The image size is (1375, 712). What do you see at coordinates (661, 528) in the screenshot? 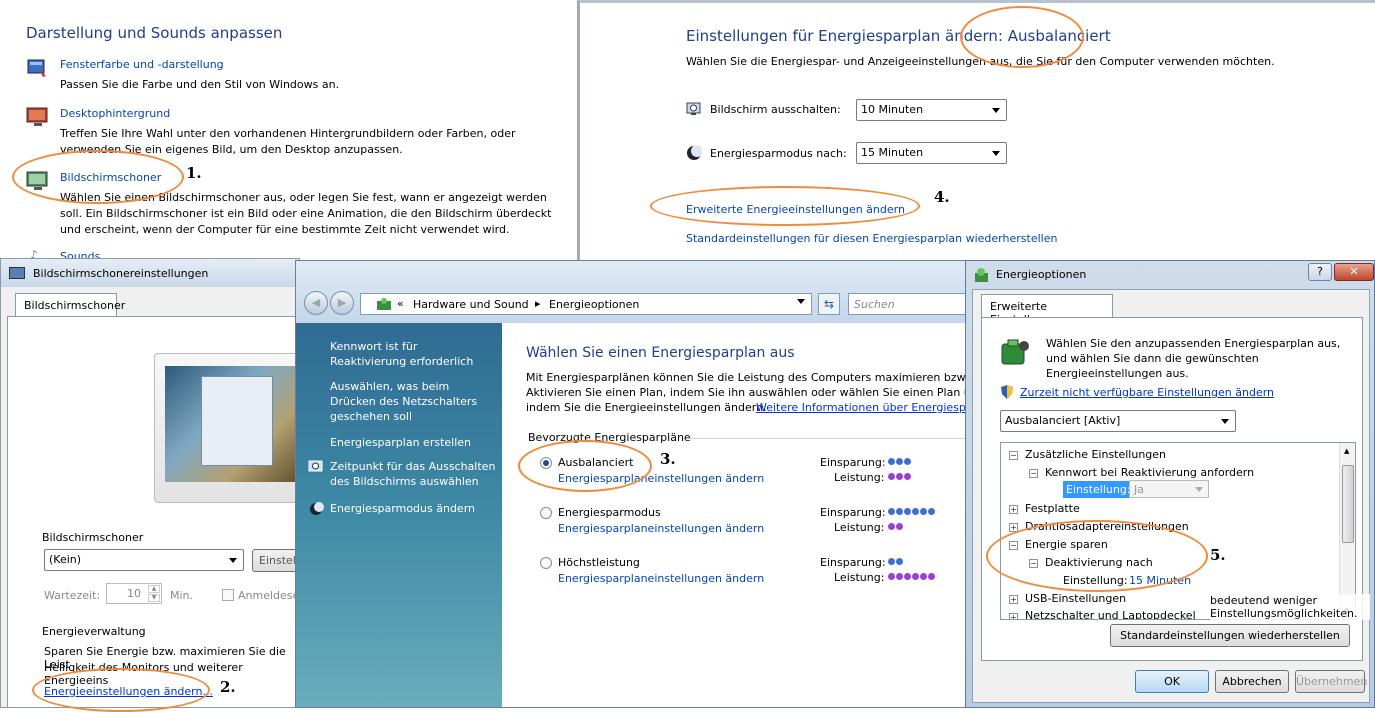
I see `plan-powersave-link: Energiesparplaneinstellungen ändern` at bounding box center [661, 528].